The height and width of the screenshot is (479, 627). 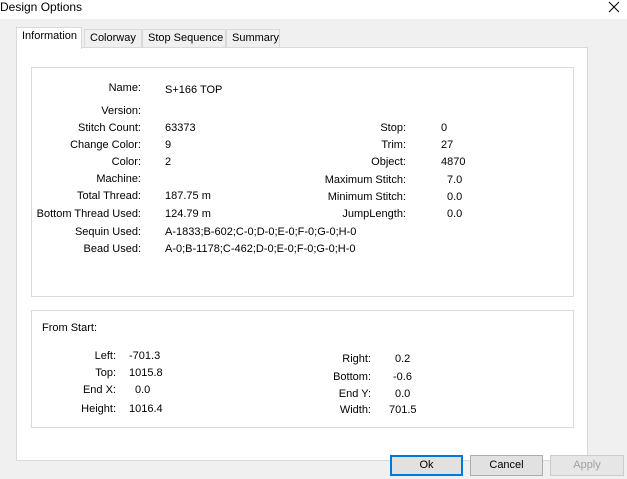 What do you see at coordinates (261, 232) in the screenshot?
I see `sequin-used-value: A-1833;B-602;C-0;D-0;E-0;F-0;G-0;H-0` at bounding box center [261, 232].